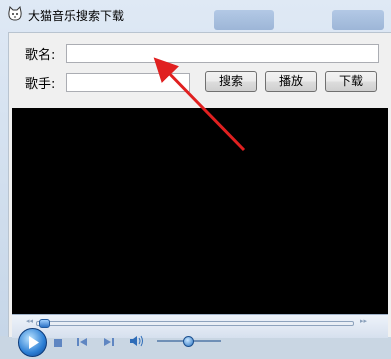 Image resolution: width=391 pixels, height=359 pixels. I want to click on seek-thumb, so click(44, 323).